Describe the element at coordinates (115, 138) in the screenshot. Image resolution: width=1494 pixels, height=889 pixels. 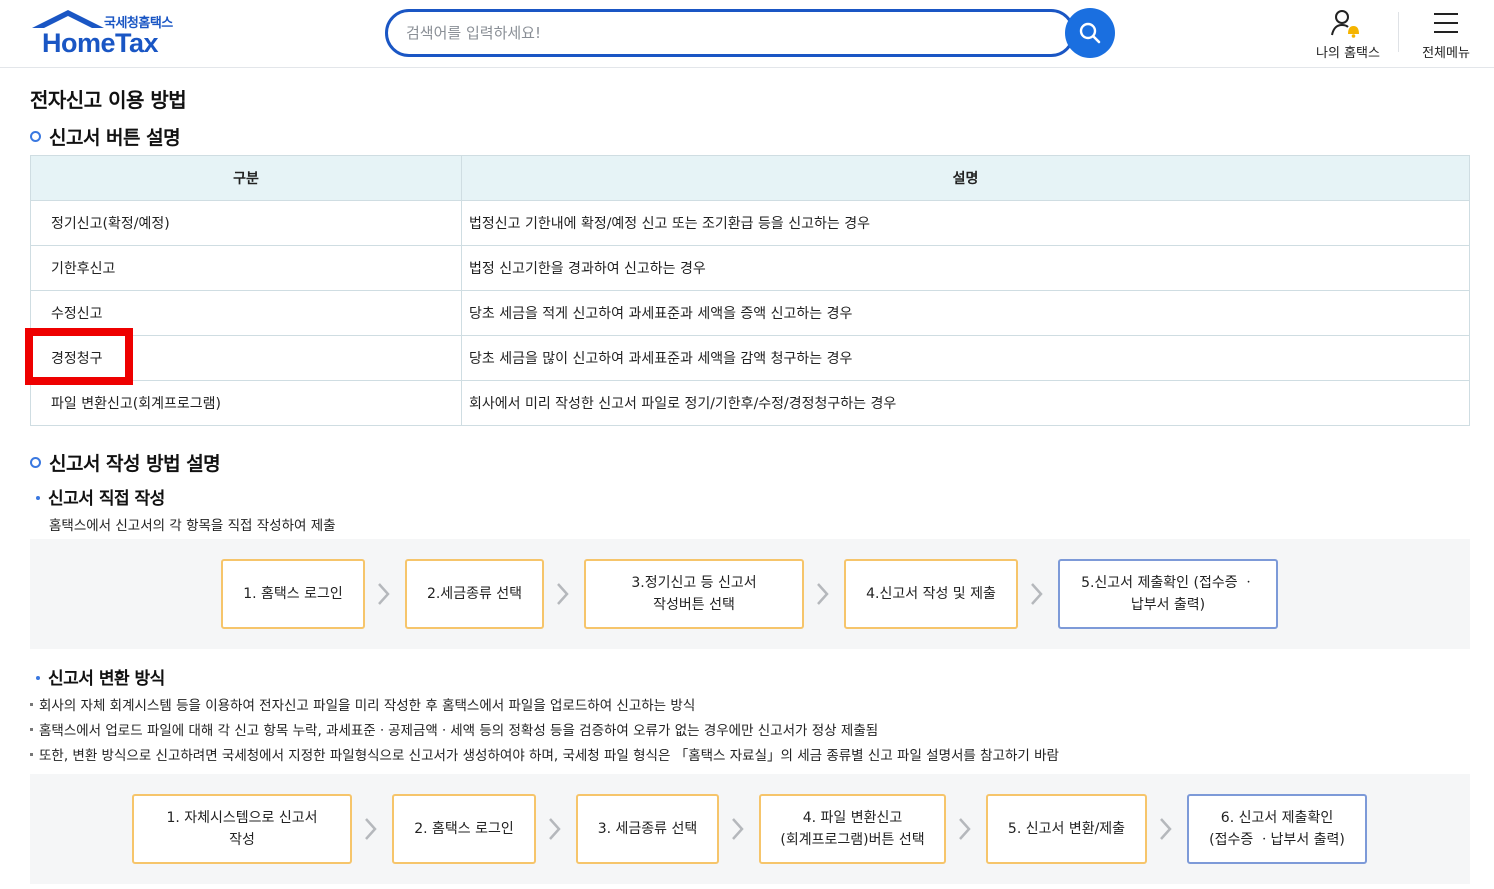
I see `section-title-text: 신고서 버튼 설명` at that location.